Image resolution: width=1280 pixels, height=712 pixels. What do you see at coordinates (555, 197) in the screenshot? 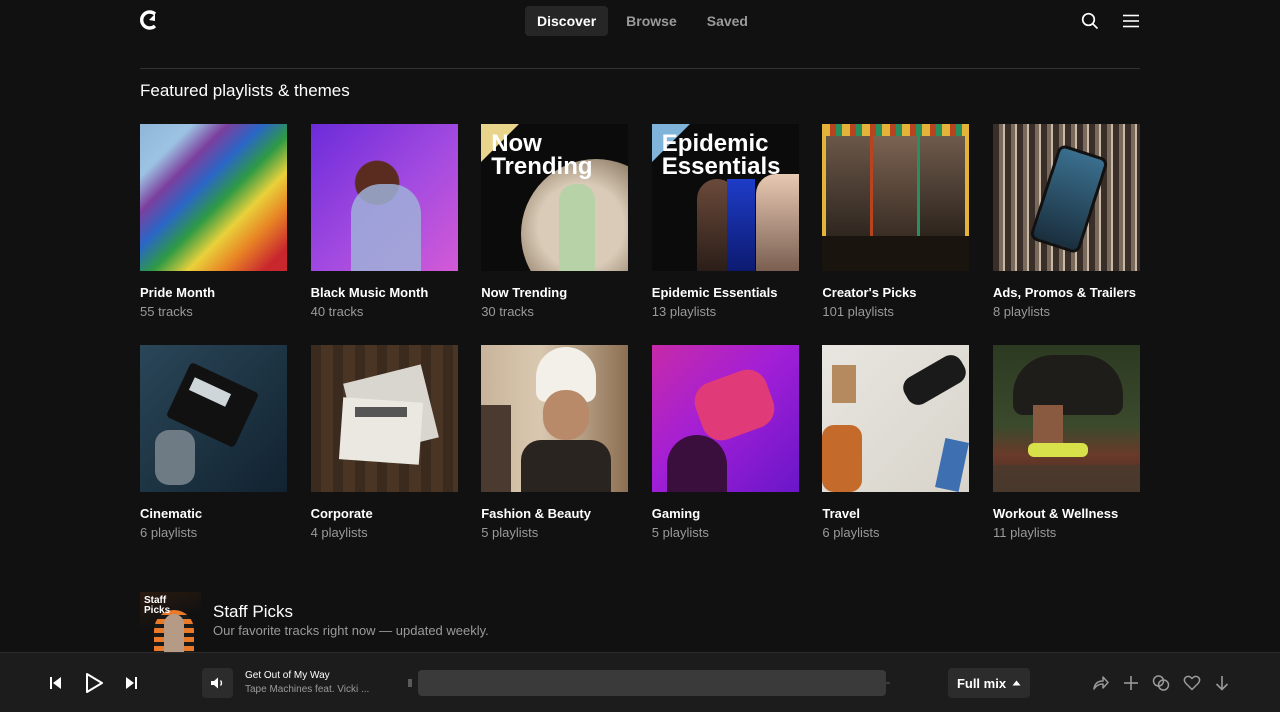
I see `playlist-cover: Now Trending` at bounding box center [555, 197].